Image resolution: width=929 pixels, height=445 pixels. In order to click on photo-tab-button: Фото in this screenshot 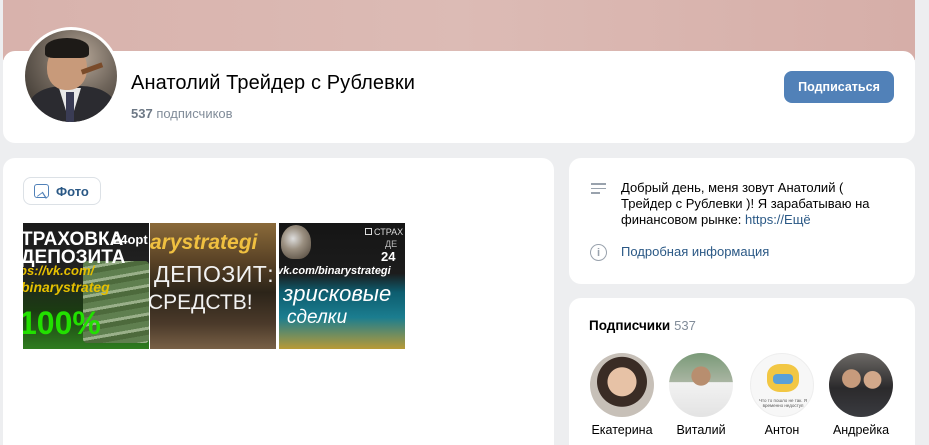, I will do `click(62, 191)`.